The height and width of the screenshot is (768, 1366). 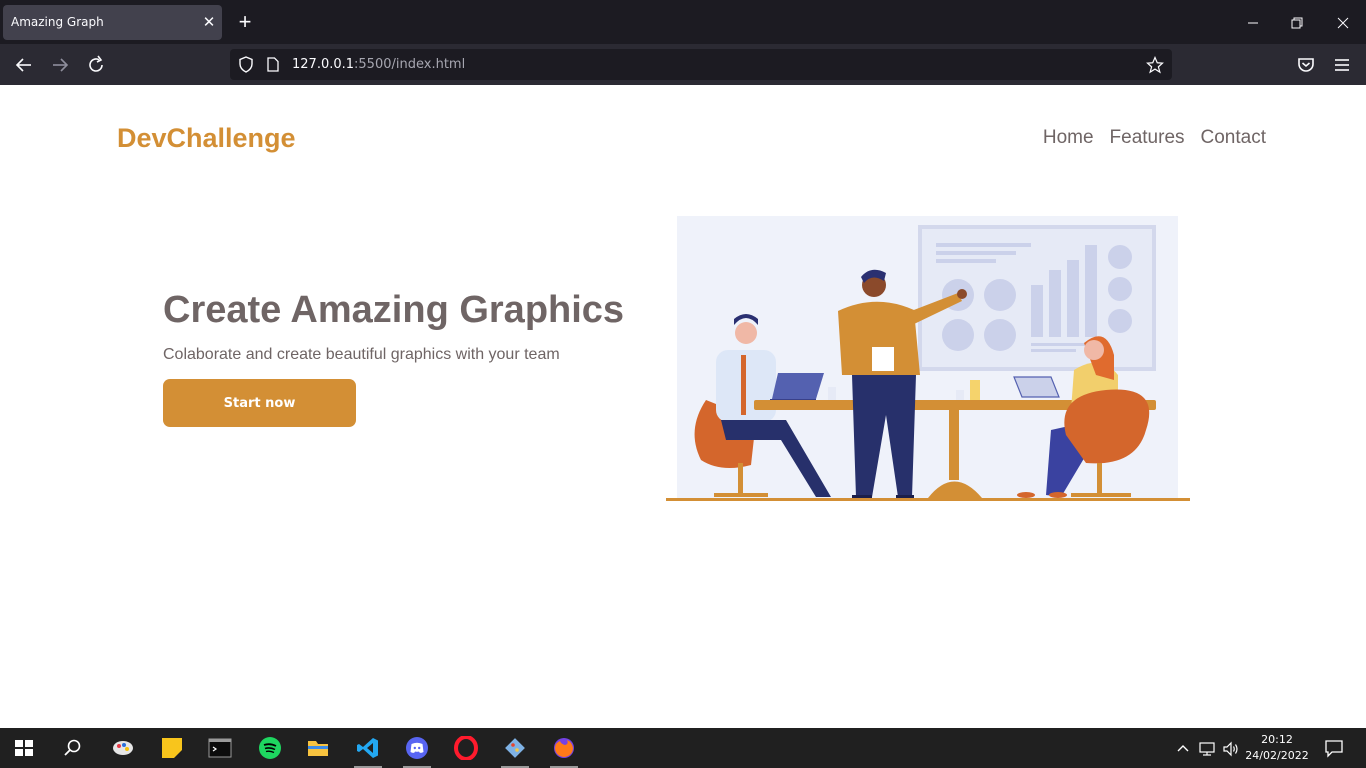 What do you see at coordinates (1253, 23) in the screenshot?
I see `minimize-icon` at bounding box center [1253, 23].